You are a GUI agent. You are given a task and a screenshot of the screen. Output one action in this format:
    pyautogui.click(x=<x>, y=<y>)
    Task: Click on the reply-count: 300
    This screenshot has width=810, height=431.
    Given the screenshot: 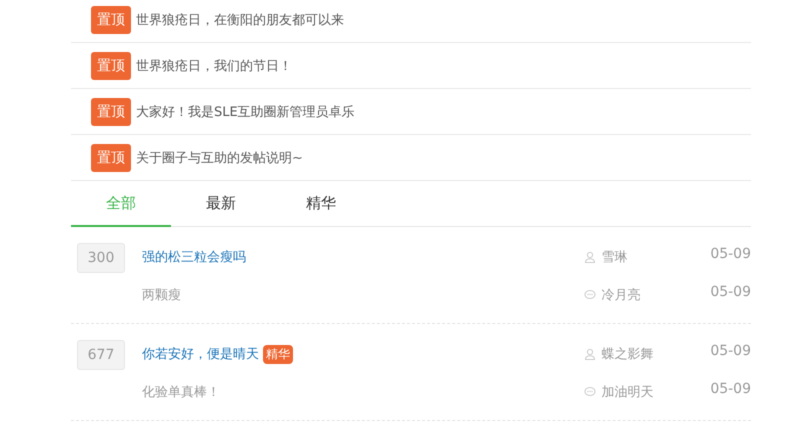 What is the action you would take?
    pyautogui.click(x=101, y=258)
    